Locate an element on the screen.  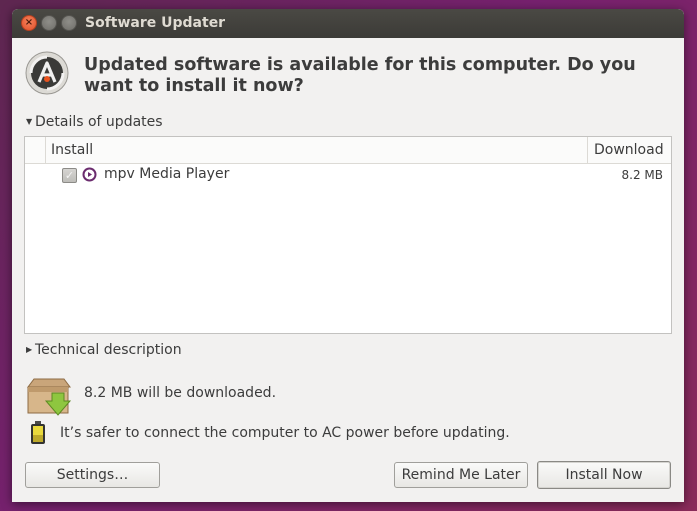
expanded-arrow-icon: ▼ is located at coordinates (29, 121).